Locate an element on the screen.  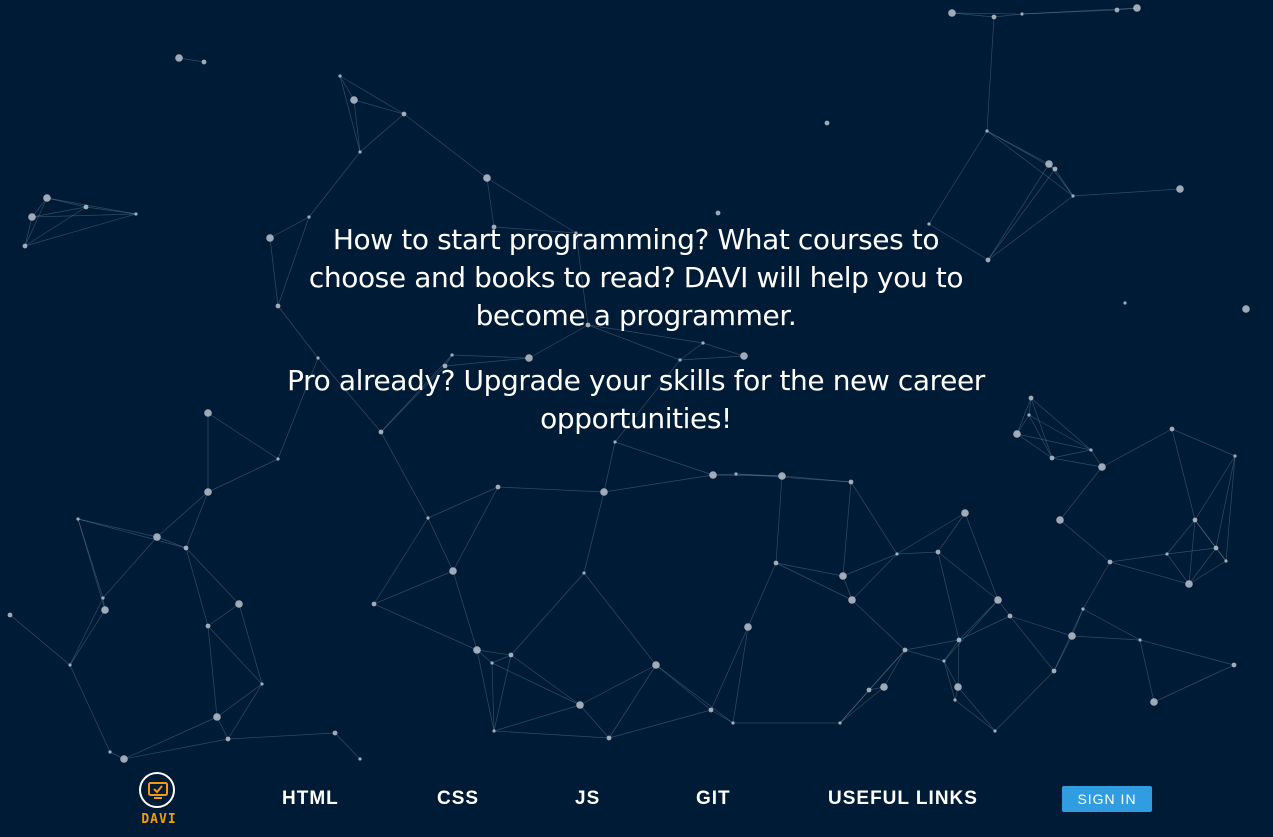
nav-link-css: CSS is located at coordinates (458, 799).